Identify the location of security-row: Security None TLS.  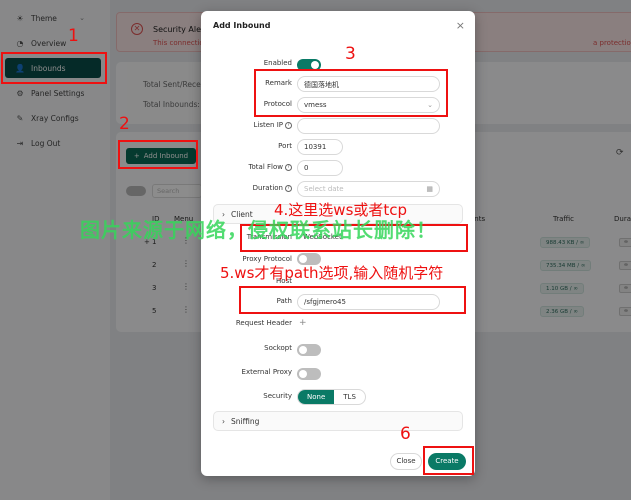
(338, 397).